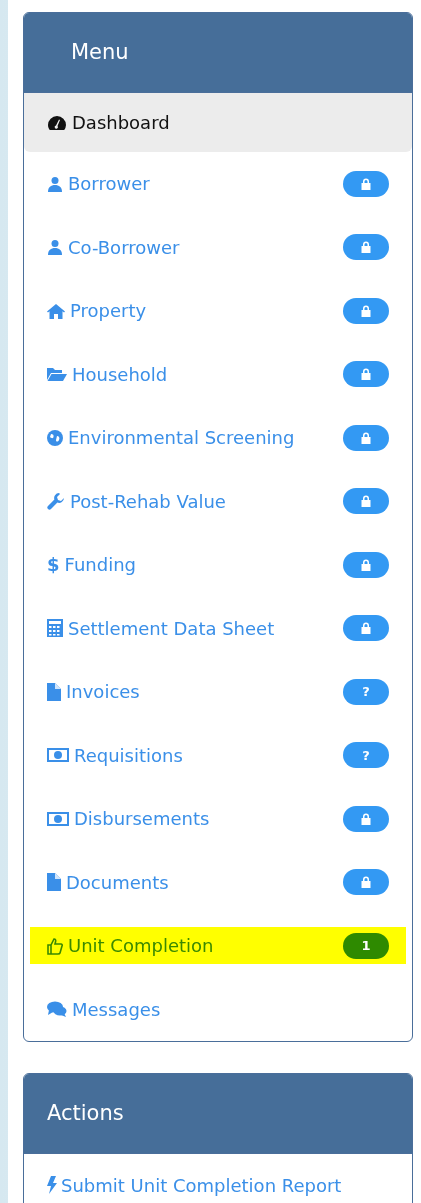 The width and height of the screenshot is (421, 1203). I want to click on menu-link: Documents, so click(108, 882).